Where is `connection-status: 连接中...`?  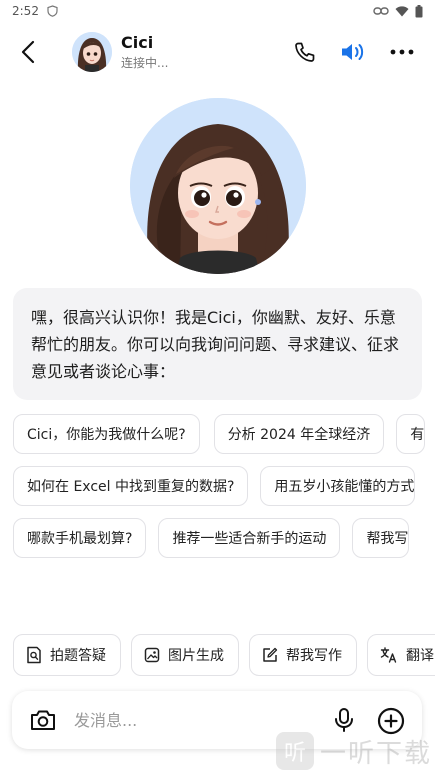
connection-status: 连接中... is located at coordinates (145, 63).